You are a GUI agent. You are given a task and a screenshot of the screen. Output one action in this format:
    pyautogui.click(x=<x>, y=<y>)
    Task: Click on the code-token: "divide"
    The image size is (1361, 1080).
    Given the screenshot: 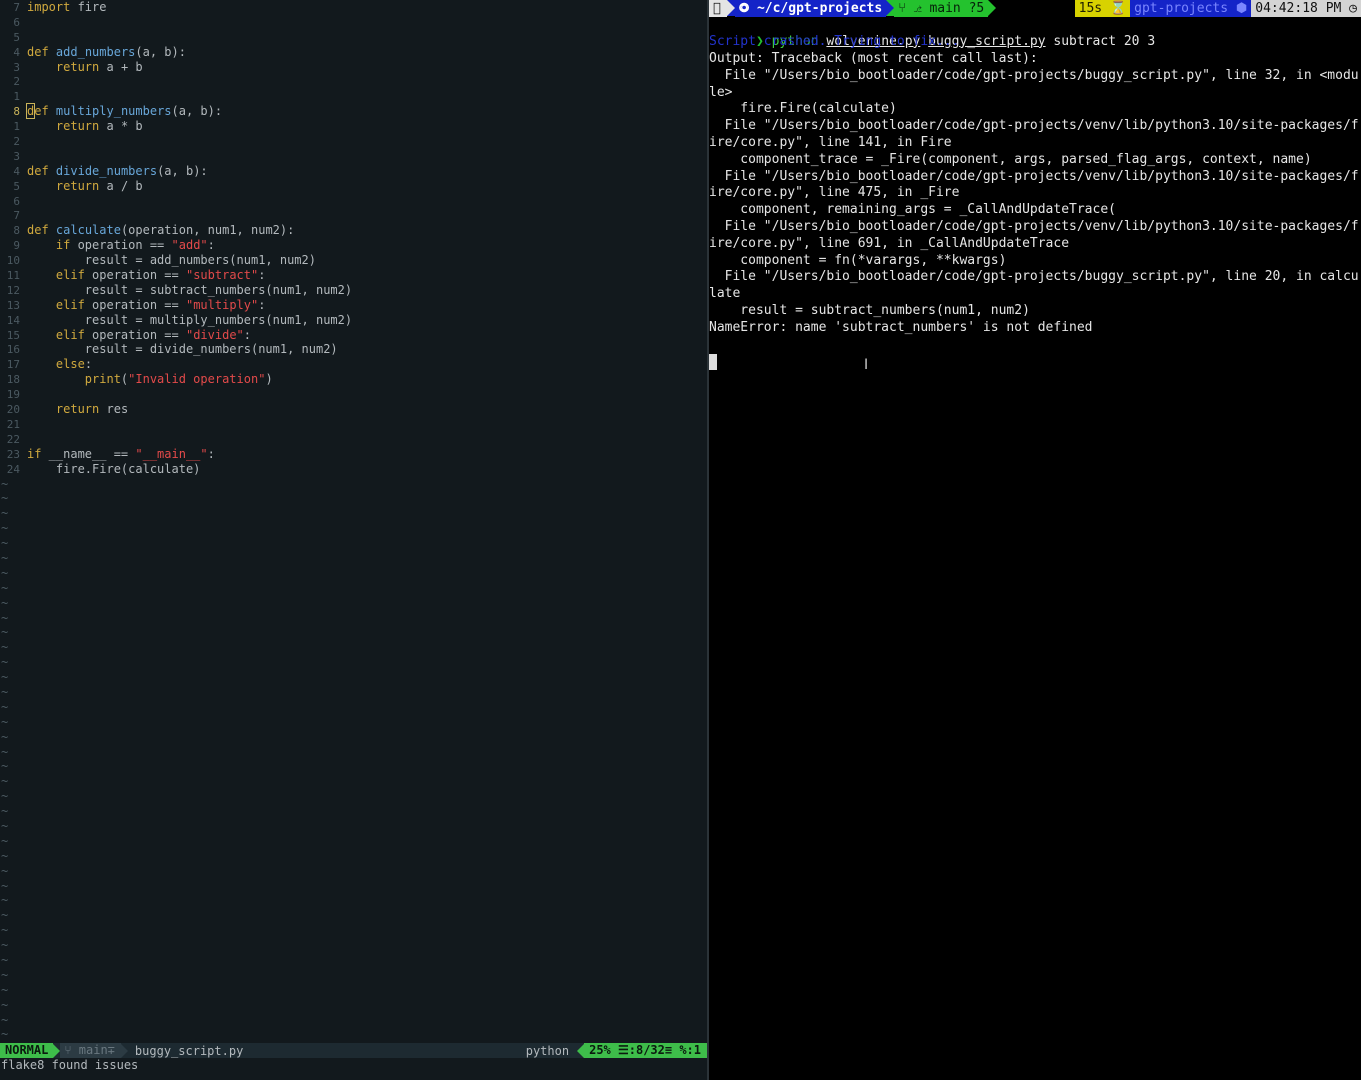 What is the action you would take?
    pyautogui.click(x=214, y=334)
    